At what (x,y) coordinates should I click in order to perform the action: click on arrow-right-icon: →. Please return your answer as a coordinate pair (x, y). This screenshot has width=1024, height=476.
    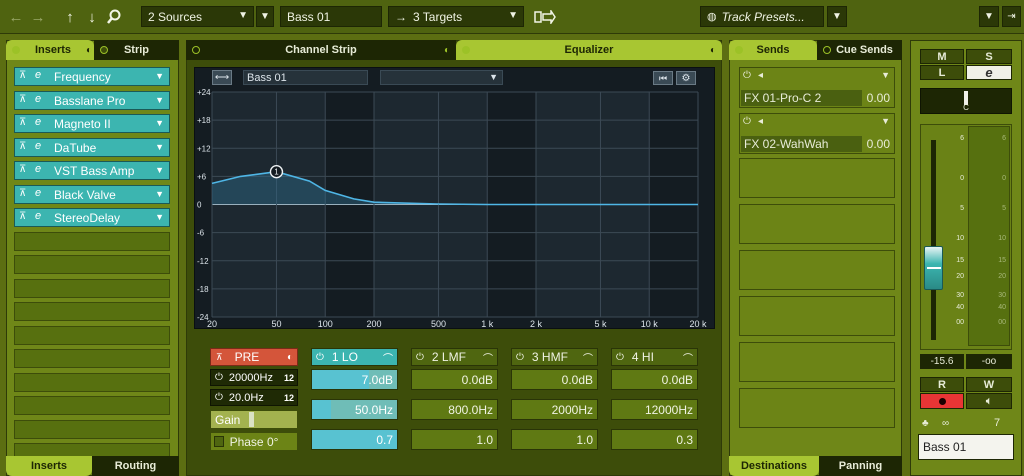
    Looking at the image, I should click on (38, 17).